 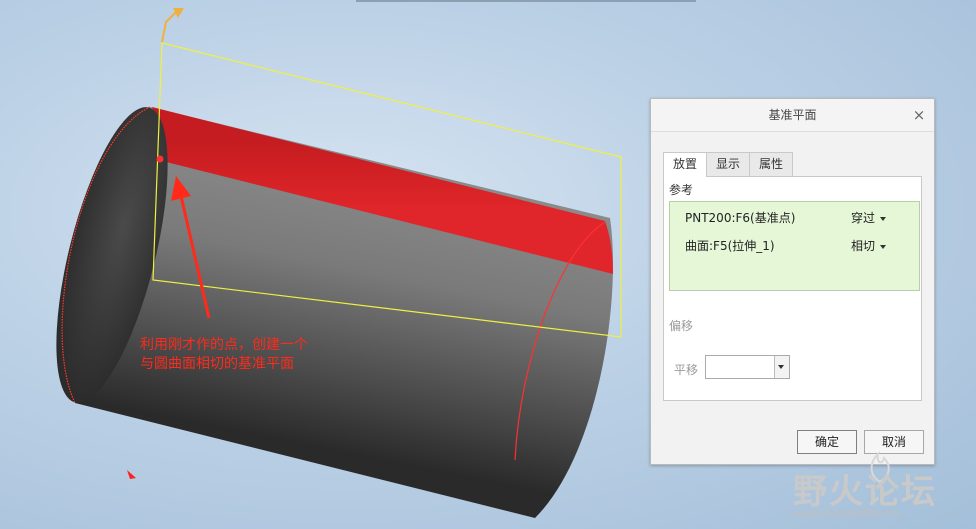 I want to click on coordinate-marker-icon, so click(x=131, y=474).